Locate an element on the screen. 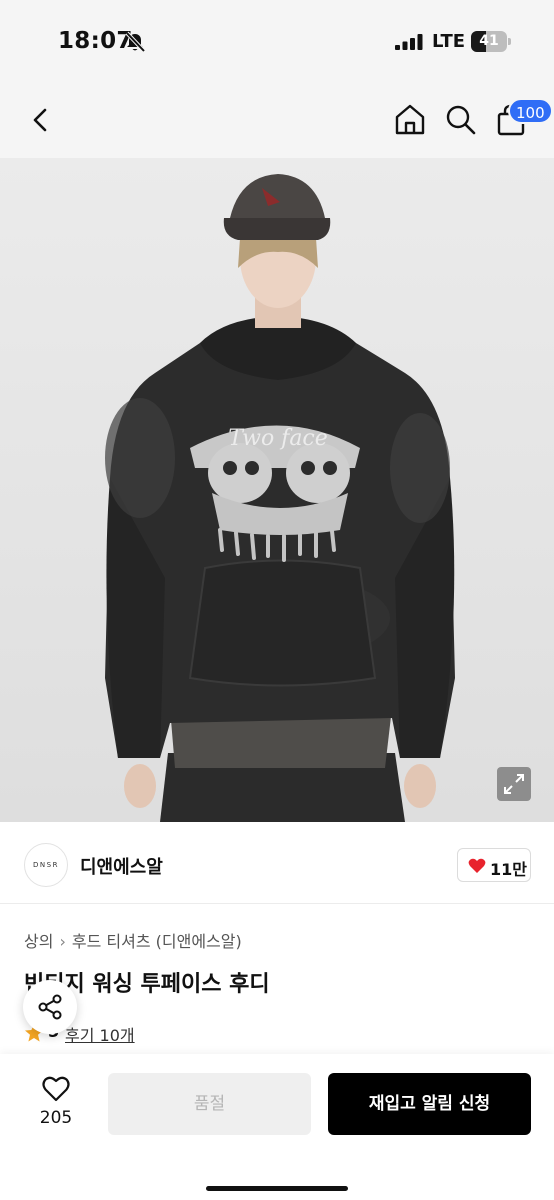 Image resolution: width=554 pixels, height=1200 pixels. chevron-right-icon: › is located at coordinates (62, 941).